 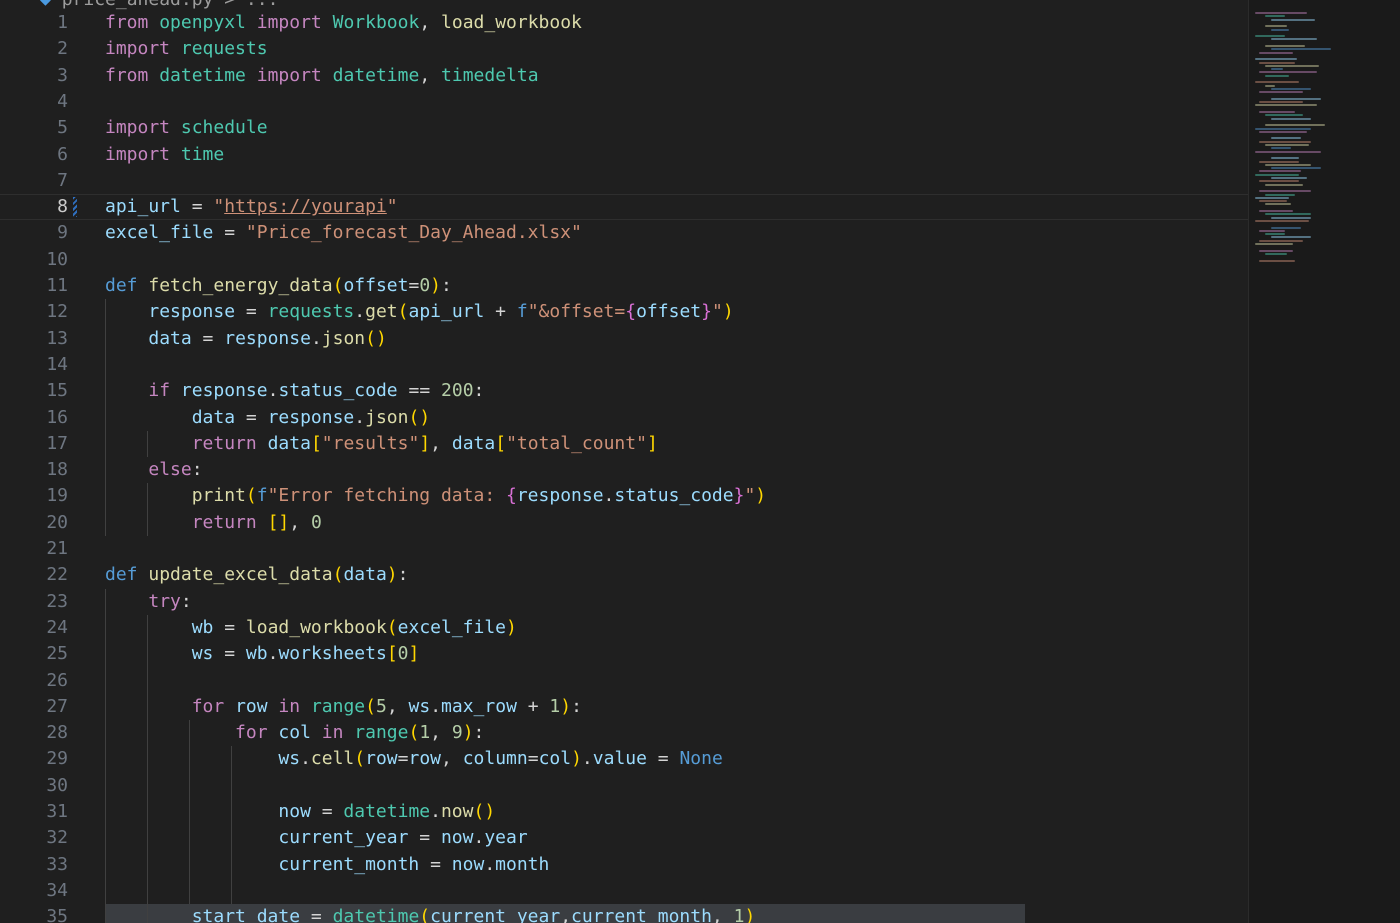 What do you see at coordinates (1324, 461) in the screenshot?
I see `minimap` at bounding box center [1324, 461].